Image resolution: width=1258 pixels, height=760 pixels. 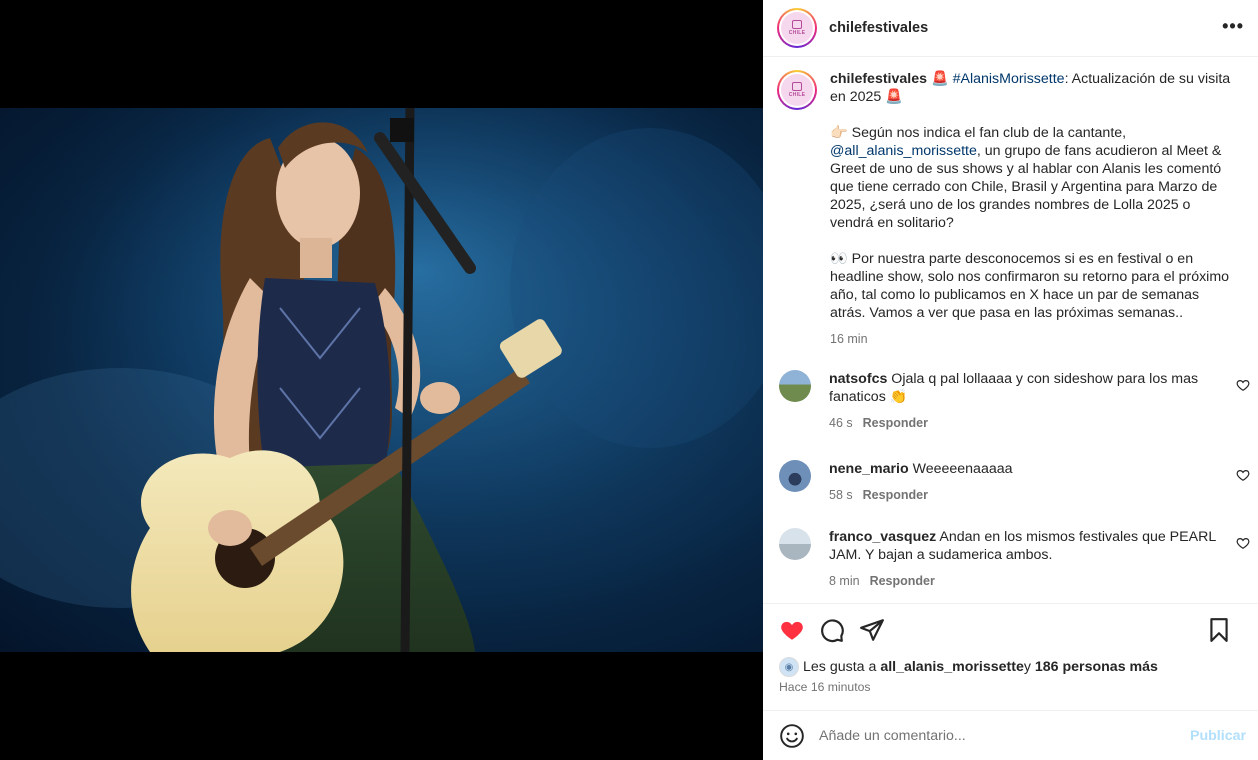 What do you see at coordinates (792, 630) in the screenshot?
I see `heart-icon` at bounding box center [792, 630].